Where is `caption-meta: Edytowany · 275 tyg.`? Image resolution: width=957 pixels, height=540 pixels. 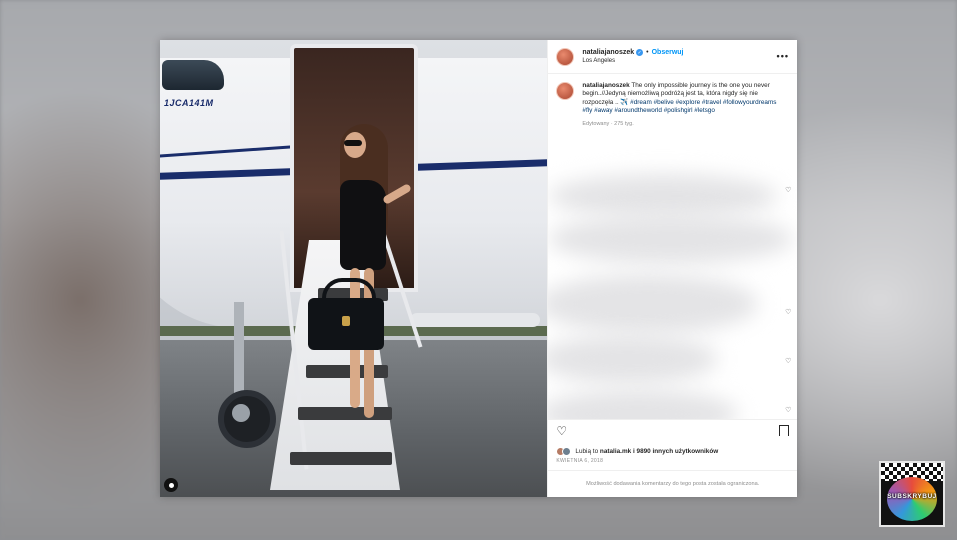
caption-meta: Edytowany · 275 tyg. is located at coordinates (608, 123).